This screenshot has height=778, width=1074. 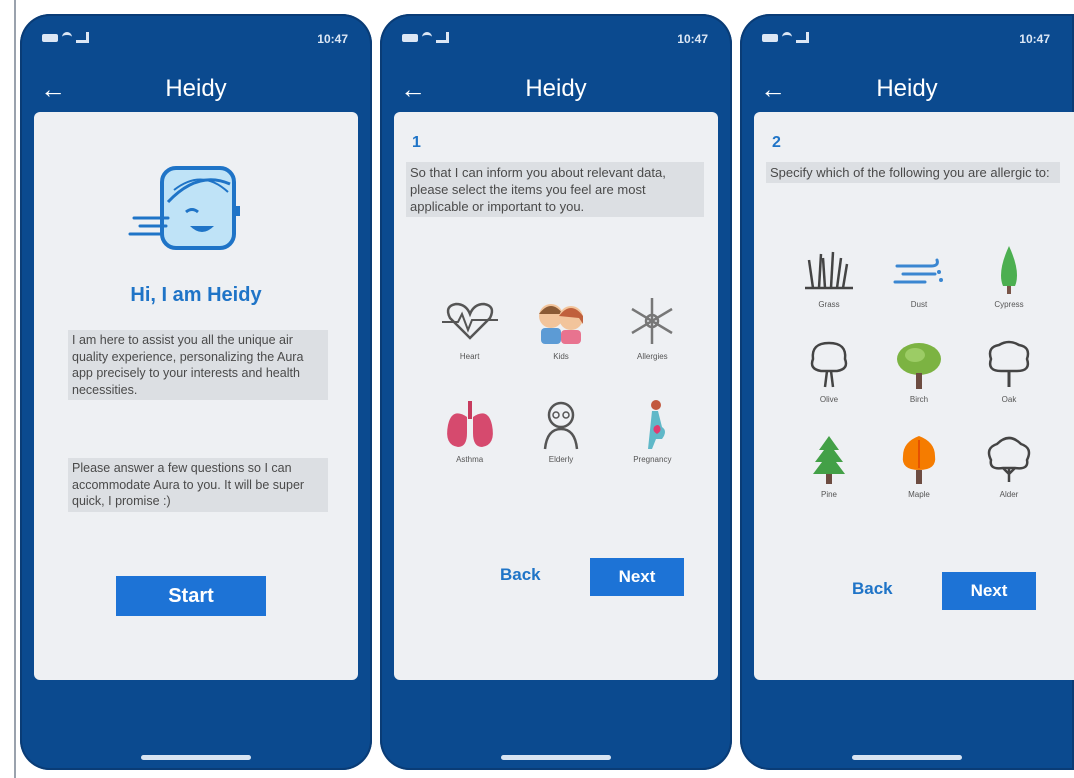 What do you see at coordinates (829, 460) in the screenshot?
I see `pine-tree-icon` at bounding box center [829, 460].